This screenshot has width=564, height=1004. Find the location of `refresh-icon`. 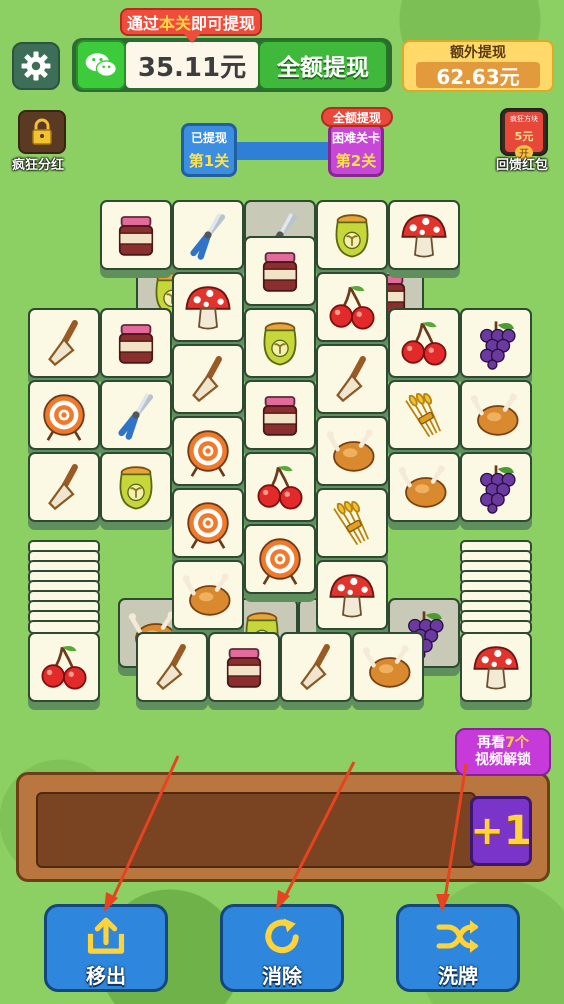

refresh-icon is located at coordinates (282, 936).